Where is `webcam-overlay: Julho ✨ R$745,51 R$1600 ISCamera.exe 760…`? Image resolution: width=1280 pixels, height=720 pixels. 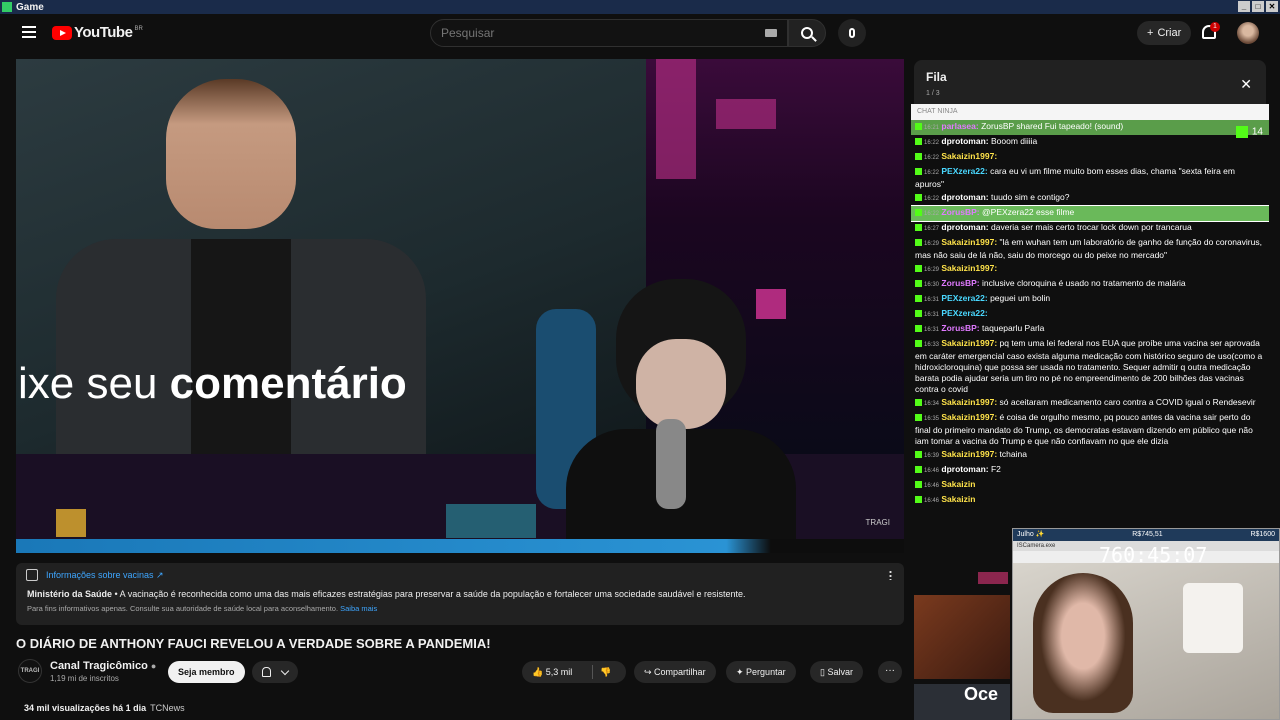 webcam-overlay: Julho ✨ R$745,51 R$1600 ISCamera.exe 760… is located at coordinates (1146, 624).